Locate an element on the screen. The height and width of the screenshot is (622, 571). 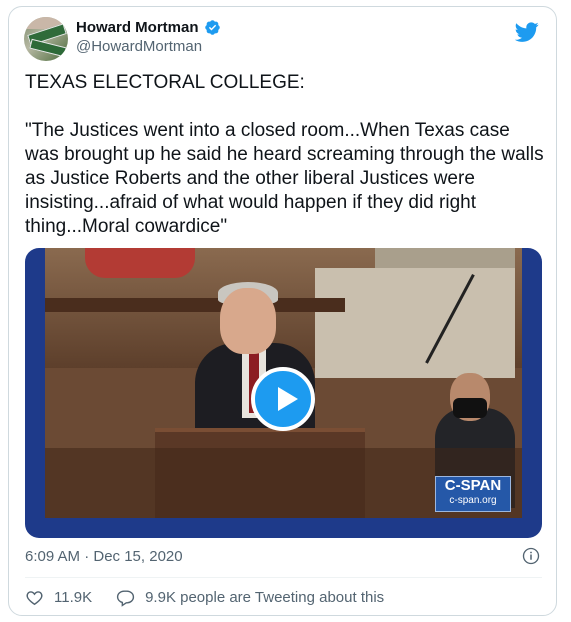
like-button: 11.9K is located at coordinates (58, 597).